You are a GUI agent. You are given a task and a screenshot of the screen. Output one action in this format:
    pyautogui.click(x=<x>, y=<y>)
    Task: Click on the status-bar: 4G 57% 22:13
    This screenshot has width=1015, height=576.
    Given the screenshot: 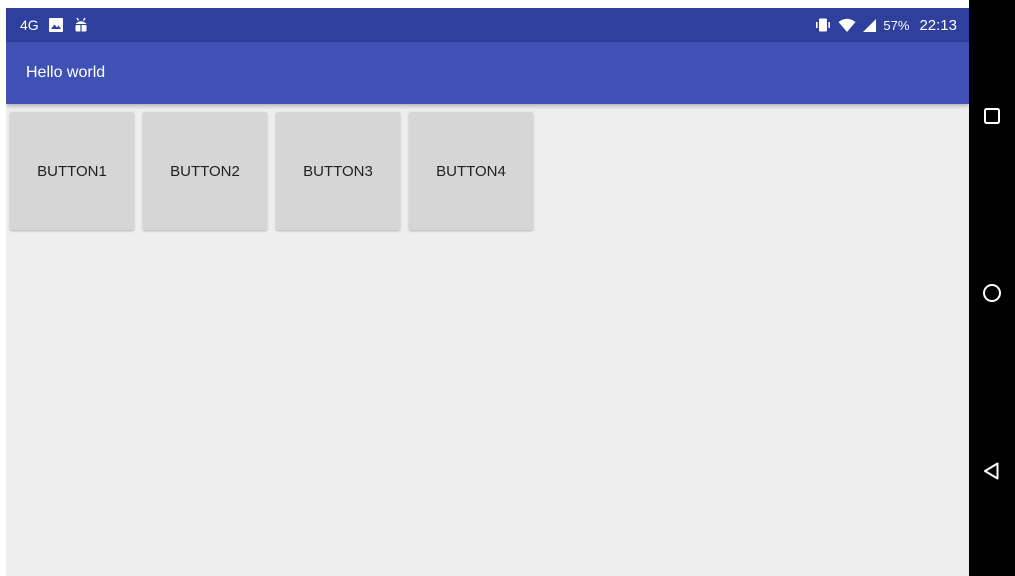 What is the action you would take?
    pyautogui.click(x=487, y=25)
    